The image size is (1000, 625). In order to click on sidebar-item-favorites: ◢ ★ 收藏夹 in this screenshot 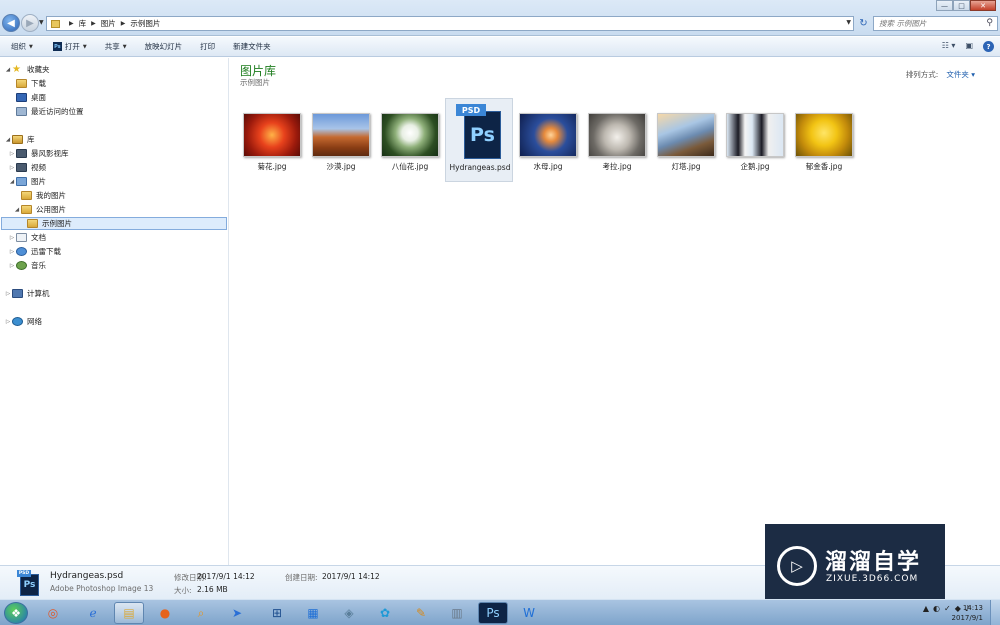, I will do `click(27, 69)`.